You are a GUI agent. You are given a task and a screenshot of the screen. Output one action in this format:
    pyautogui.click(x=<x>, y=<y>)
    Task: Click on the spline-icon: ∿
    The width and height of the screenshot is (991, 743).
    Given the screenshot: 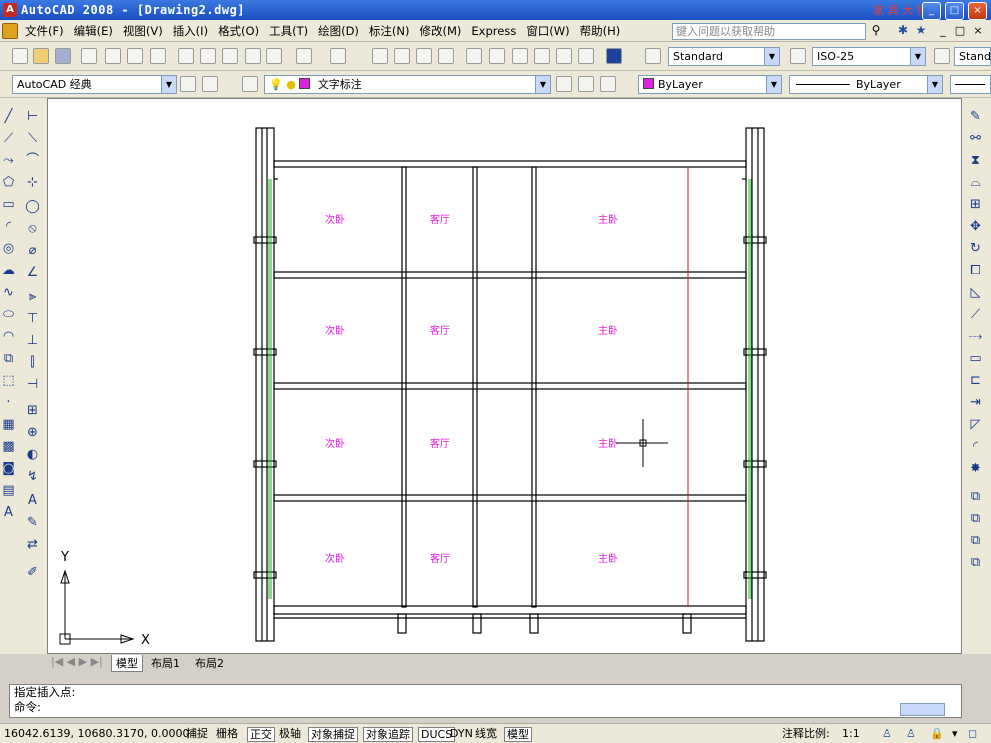 What is the action you would take?
    pyautogui.click(x=8, y=292)
    